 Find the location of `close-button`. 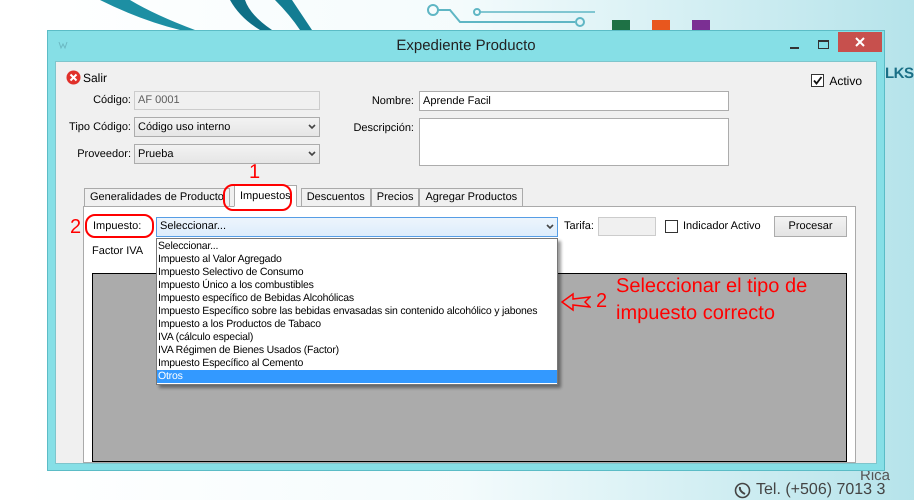

close-button is located at coordinates (860, 42).